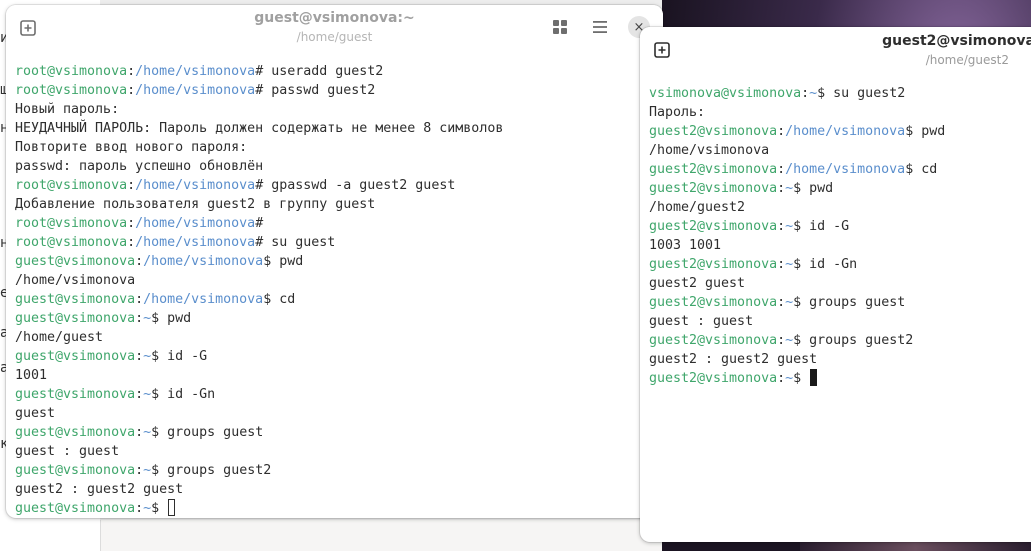 This screenshot has width=1031, height=551. What do you see at coordinates (339, 375) in the screenshot?
I see `output-line: 1001` at bounding box center [339, 375].